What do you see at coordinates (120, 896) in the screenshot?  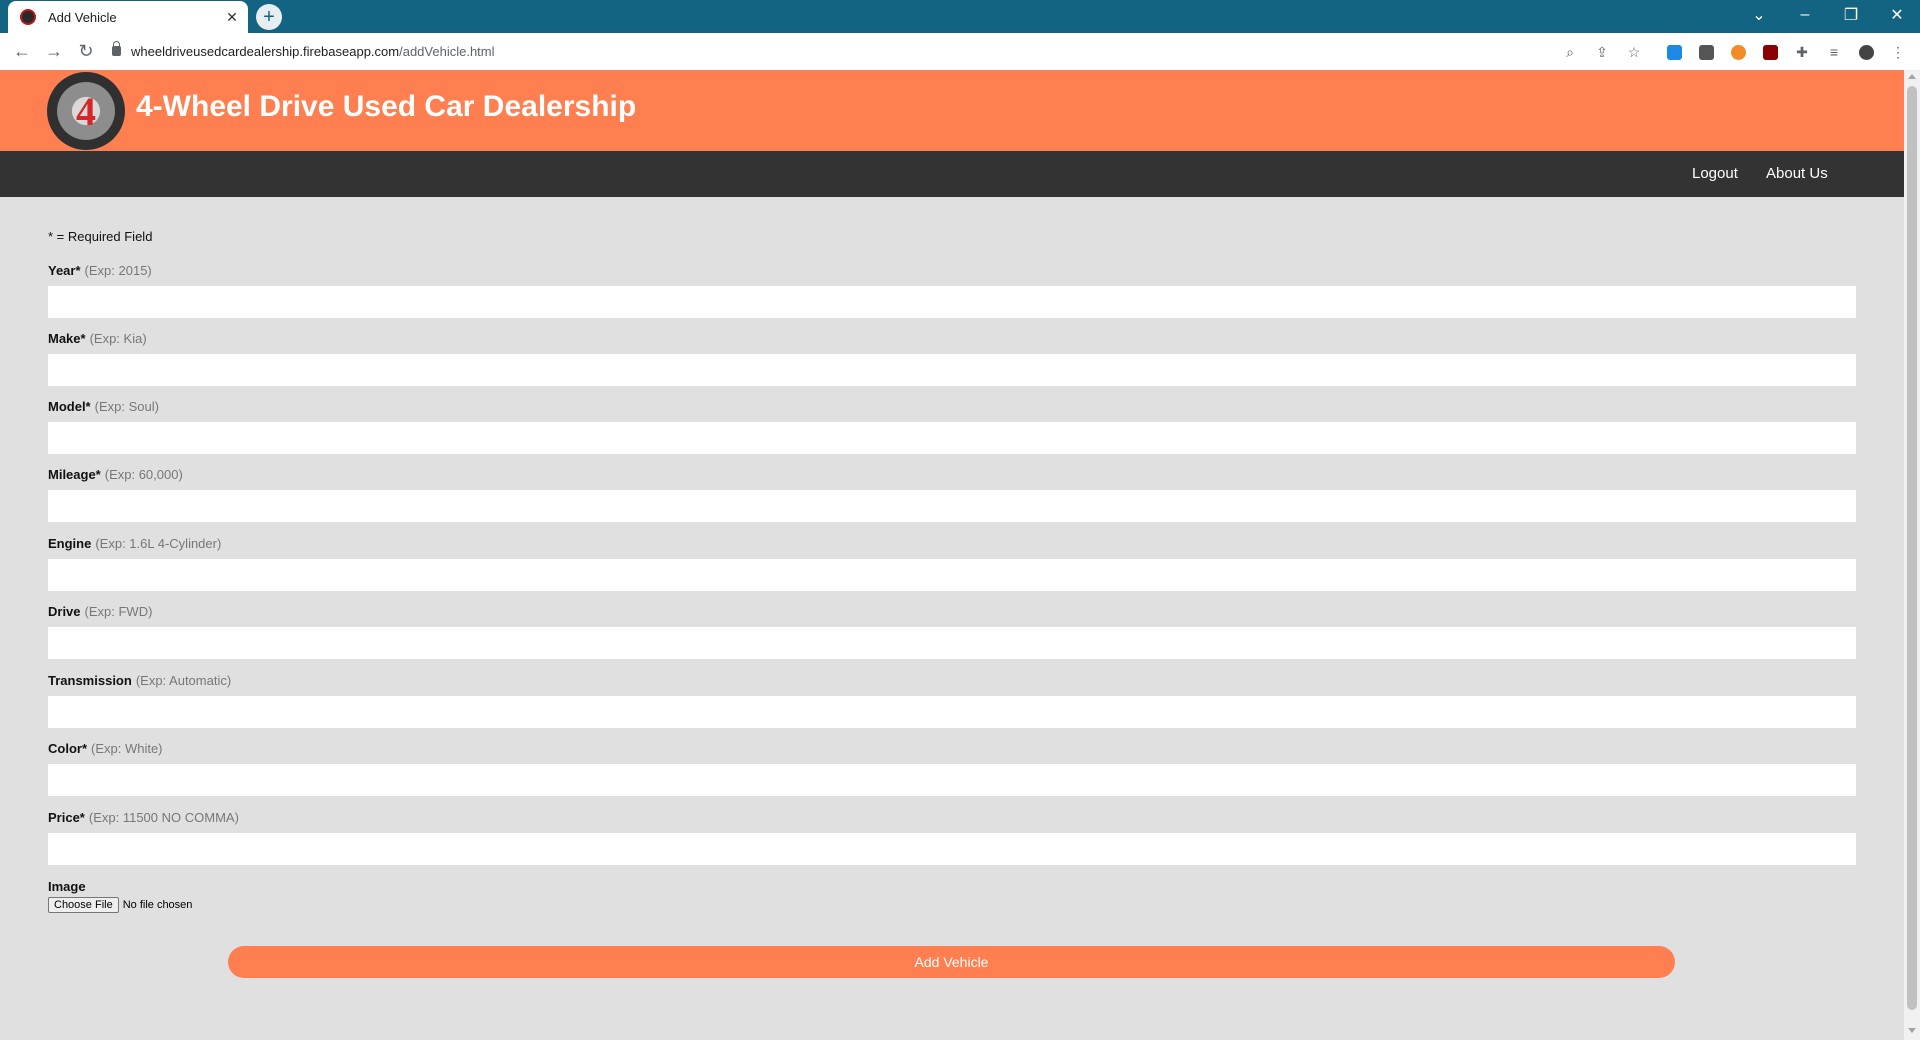 I see `image-field: Image Choose File No file chosen` at bounding box center [120, 896].